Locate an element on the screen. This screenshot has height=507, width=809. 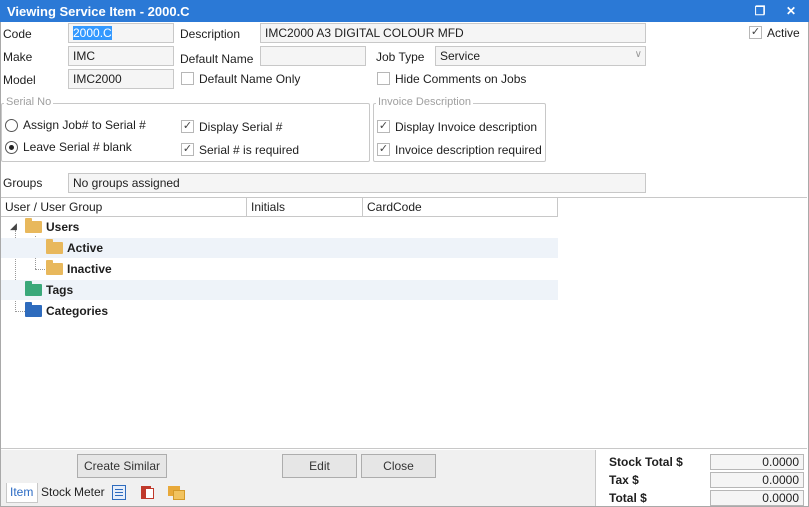
column-header-cardcode: CardCode is located at coordinates (460, 207).